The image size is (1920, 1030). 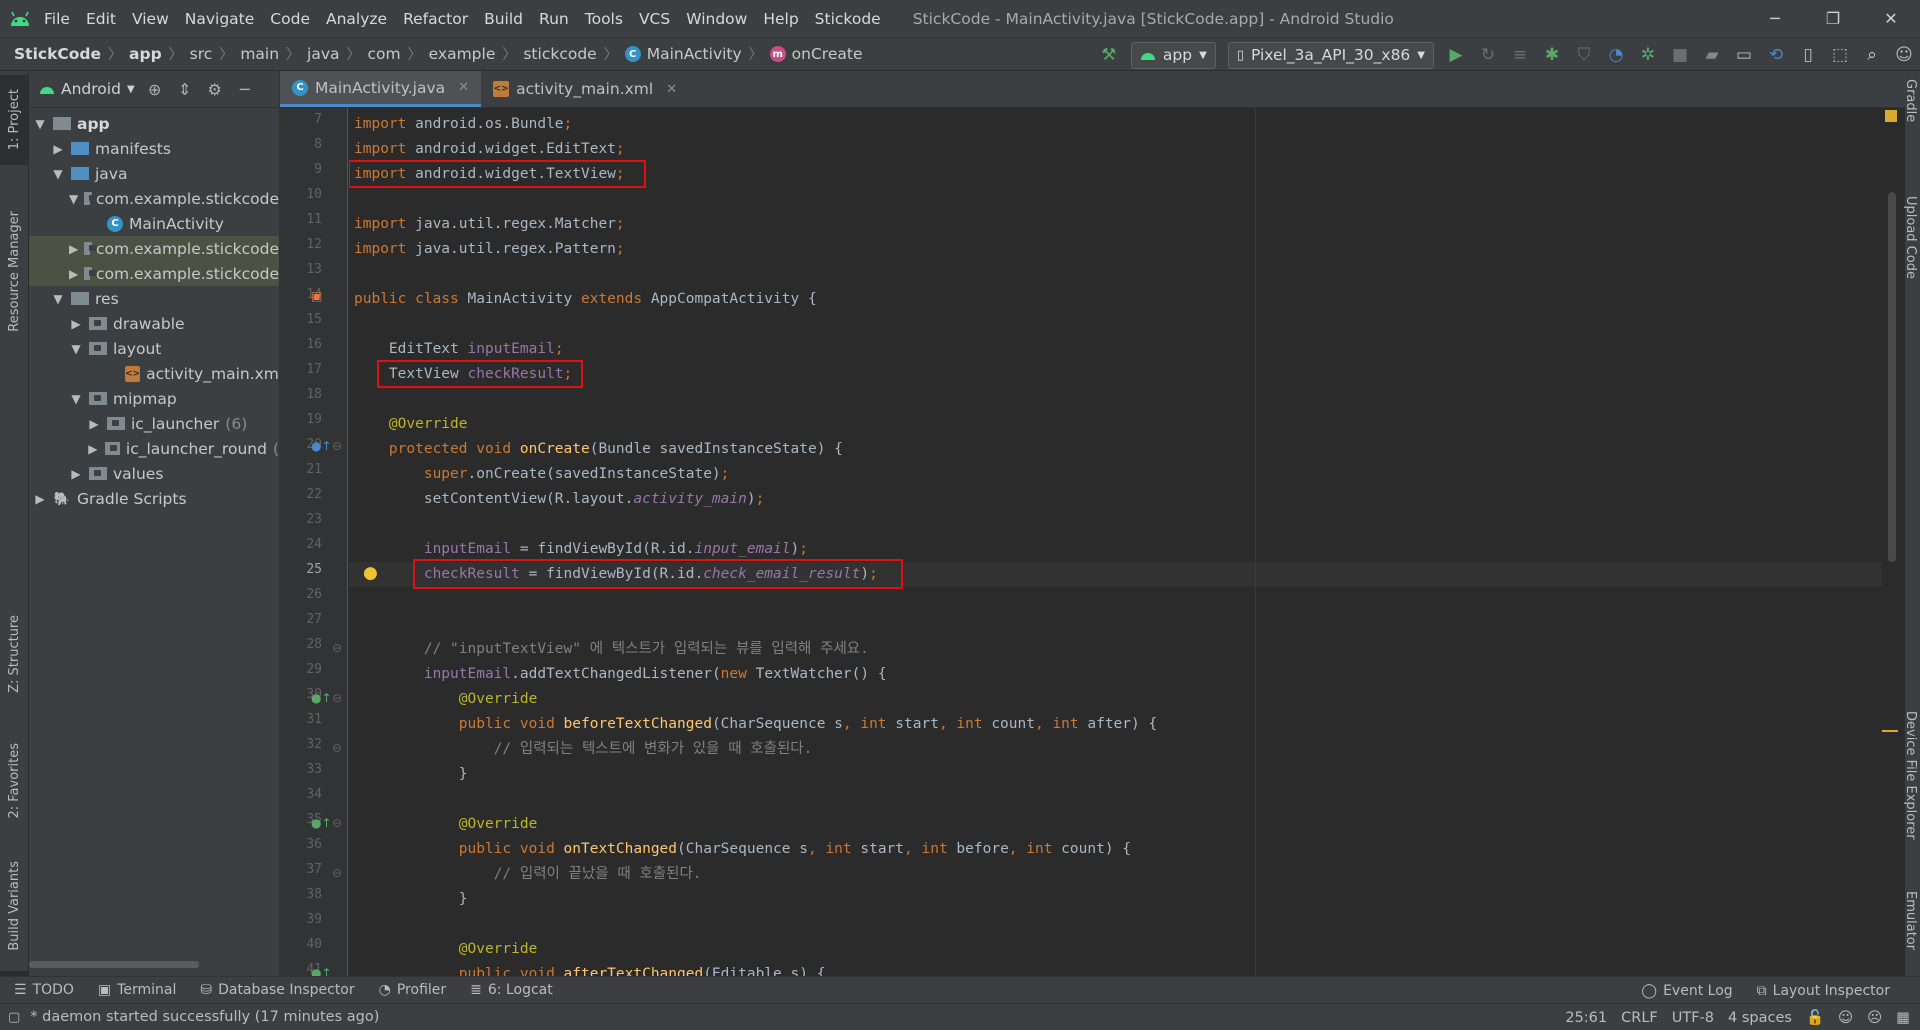 What do you see at coordinates (220, 19) in the screenshot?
I see `menu-navigate: Navigate` at bounding box center [220, 19].